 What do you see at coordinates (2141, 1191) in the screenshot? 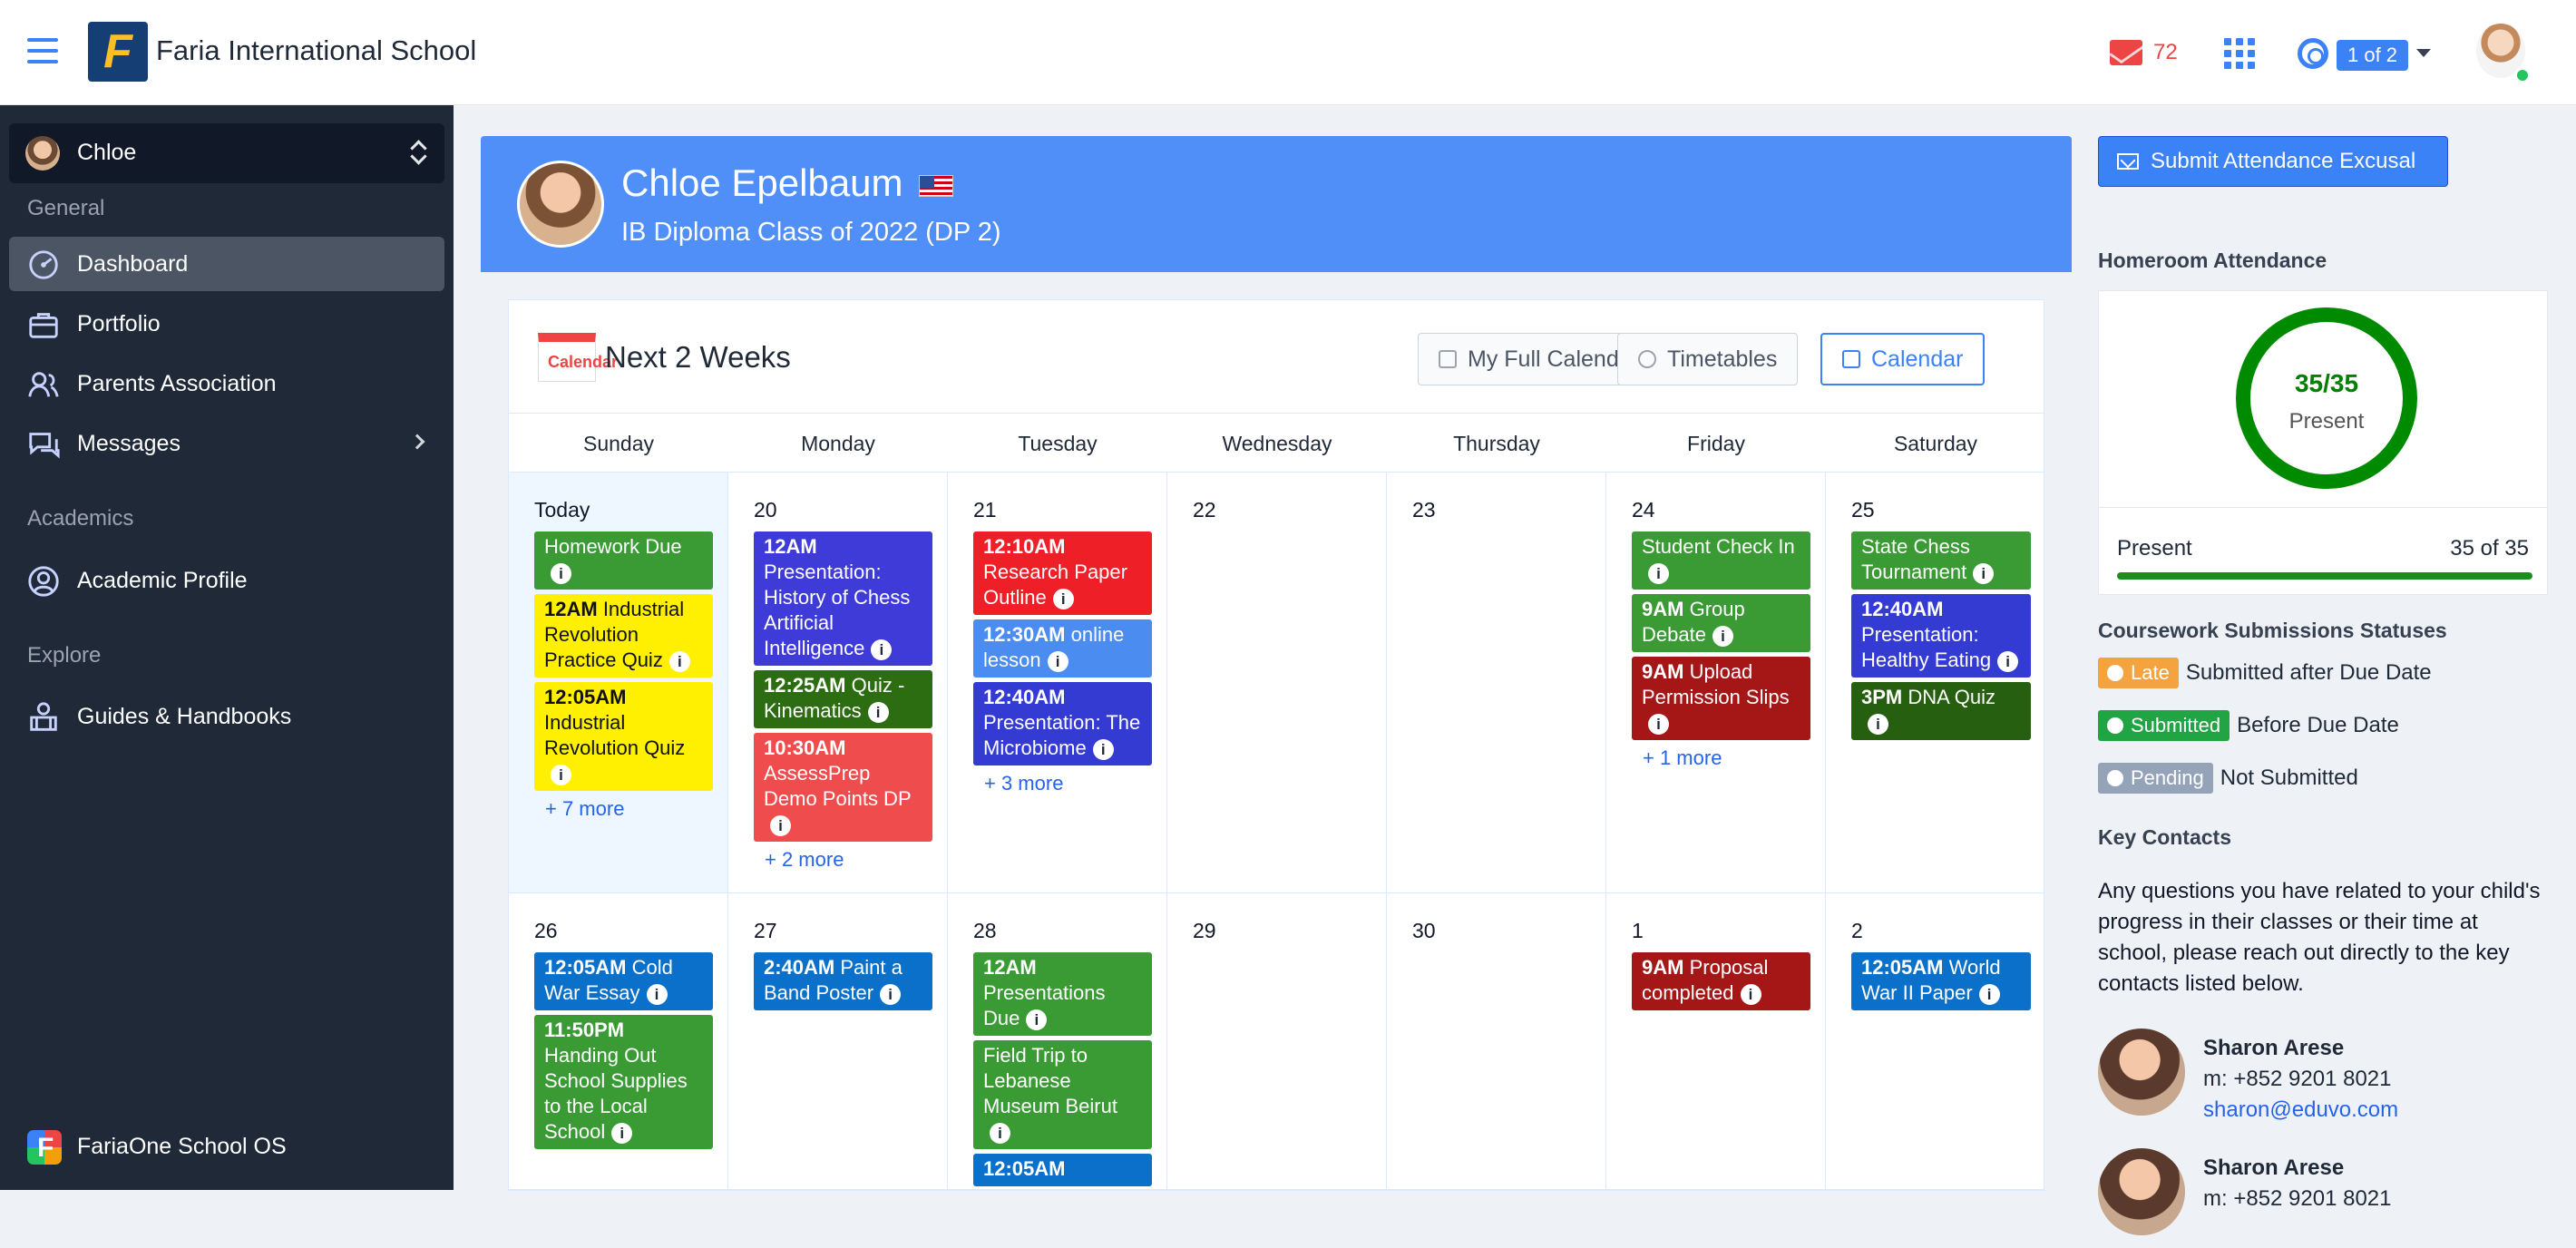
I see `contact-photo` at bounding box center [2141, 1191].